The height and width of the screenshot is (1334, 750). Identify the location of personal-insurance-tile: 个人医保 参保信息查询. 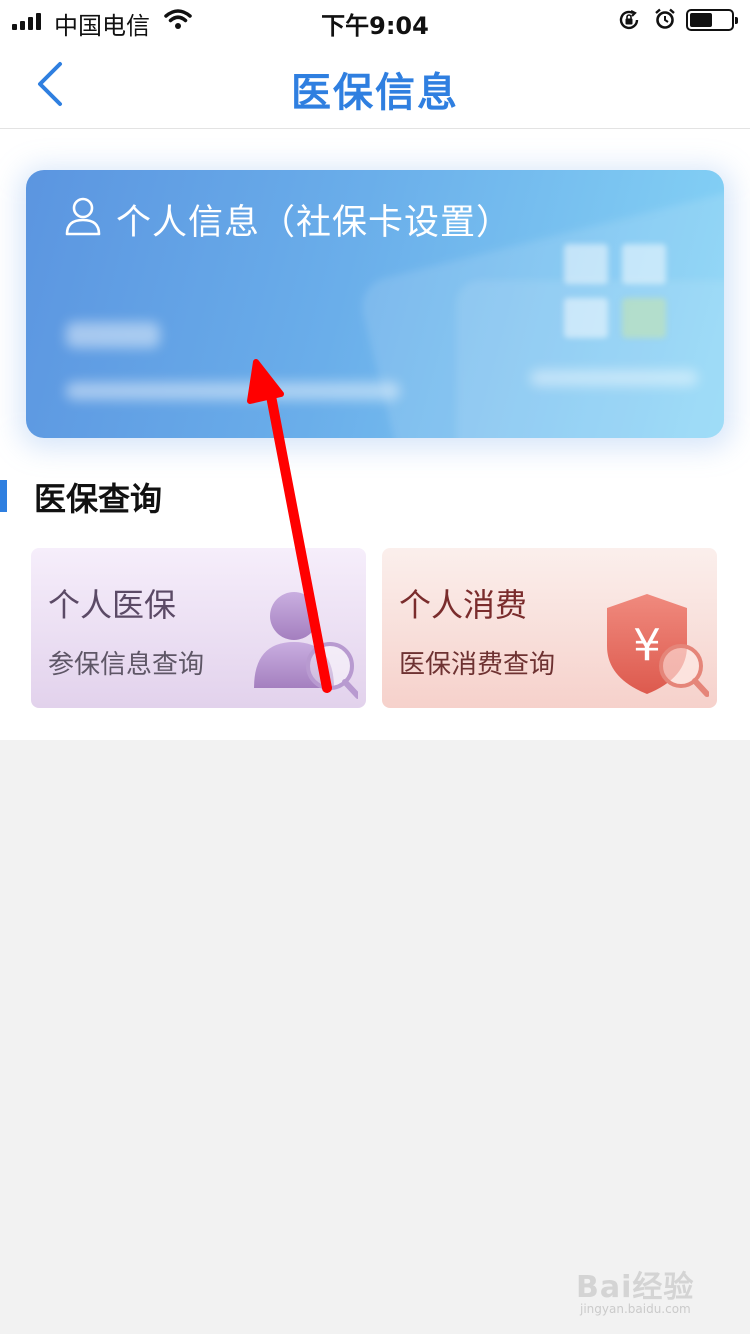
(198, 628).